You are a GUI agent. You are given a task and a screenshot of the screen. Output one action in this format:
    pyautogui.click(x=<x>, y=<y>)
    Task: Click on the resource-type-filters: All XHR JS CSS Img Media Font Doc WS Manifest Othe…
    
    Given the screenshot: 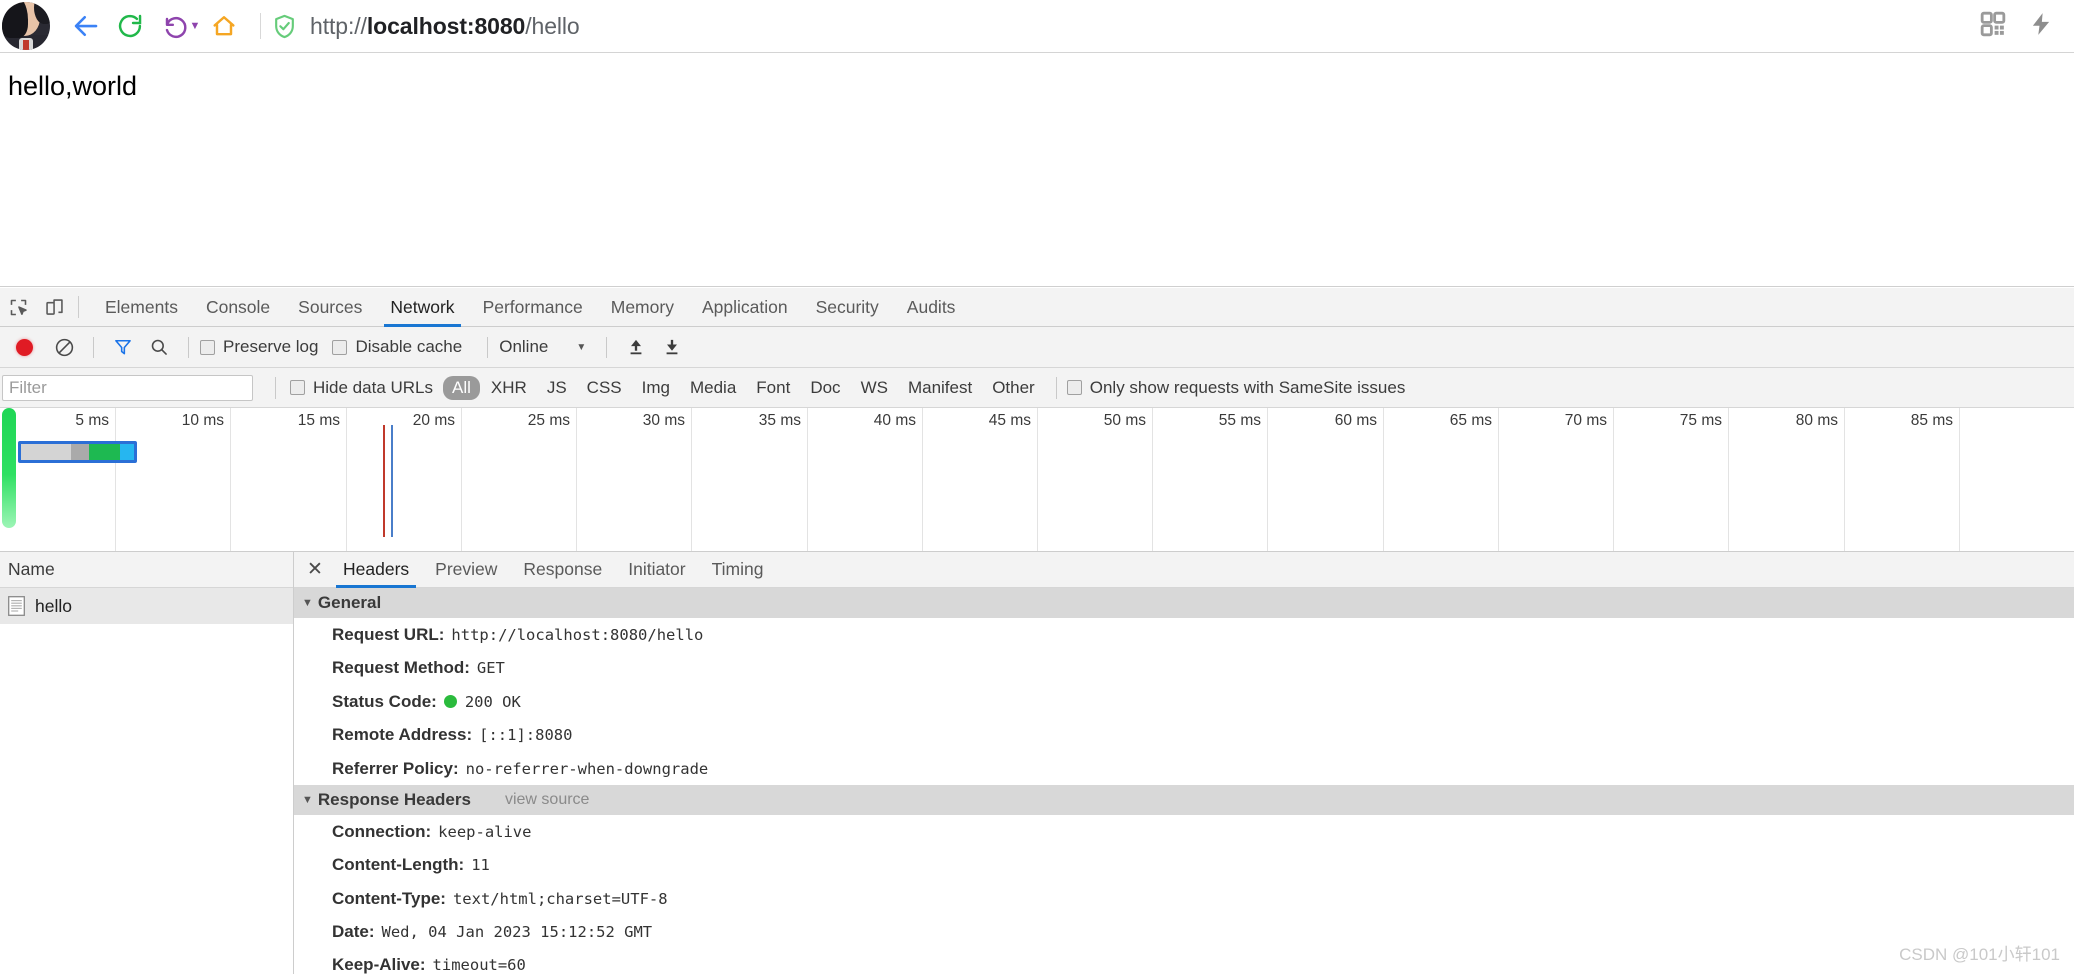 What is the action you would take?
    pyautogui.click(x=744, y=387)
    